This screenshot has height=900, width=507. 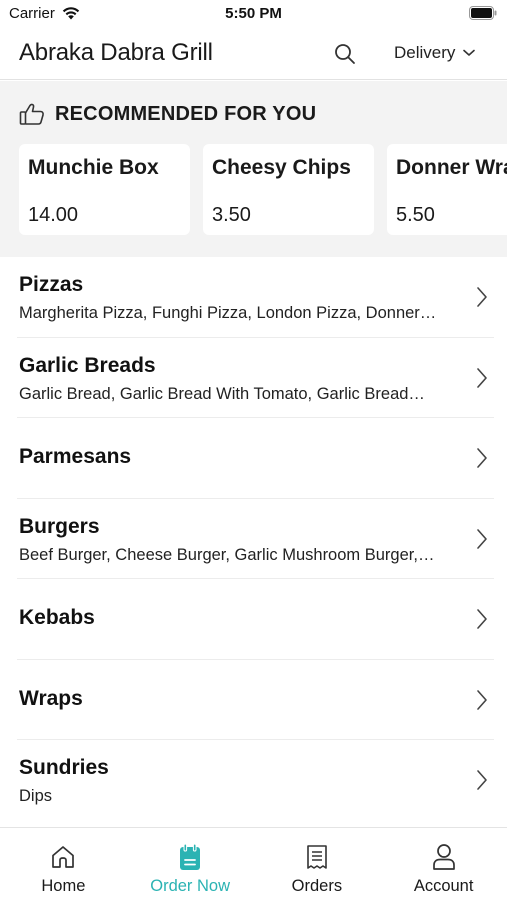 I want to click on tab-label: Home, so click(x=63, y=886).